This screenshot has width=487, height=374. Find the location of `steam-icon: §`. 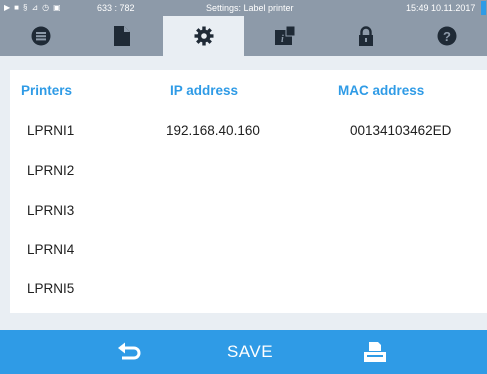

steam-icon: § is located at coordinates (25, 7).